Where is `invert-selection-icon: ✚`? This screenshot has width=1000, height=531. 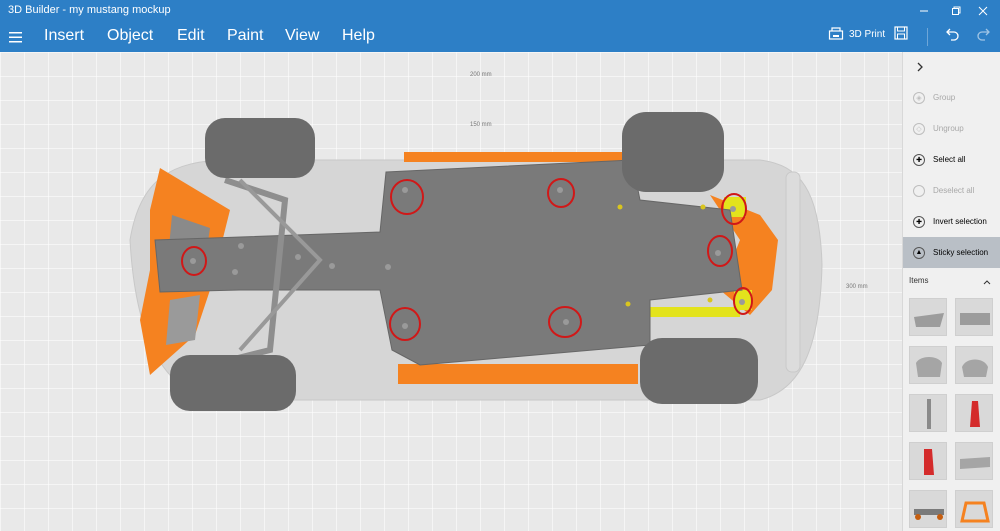
invert-selection-icon: ✚ is located at coordinates (919, 221).